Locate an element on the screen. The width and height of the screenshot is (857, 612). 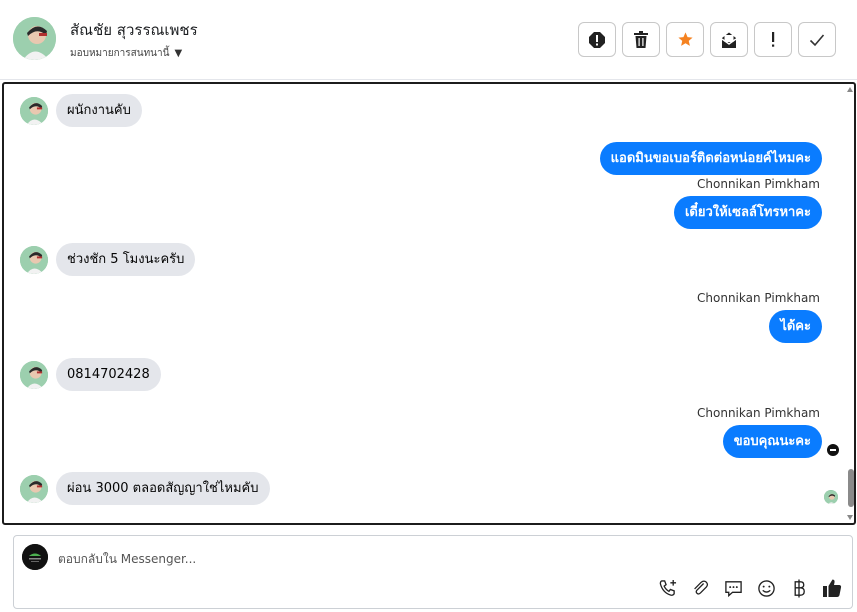
mail-icon is located at coordinates (729, 40).